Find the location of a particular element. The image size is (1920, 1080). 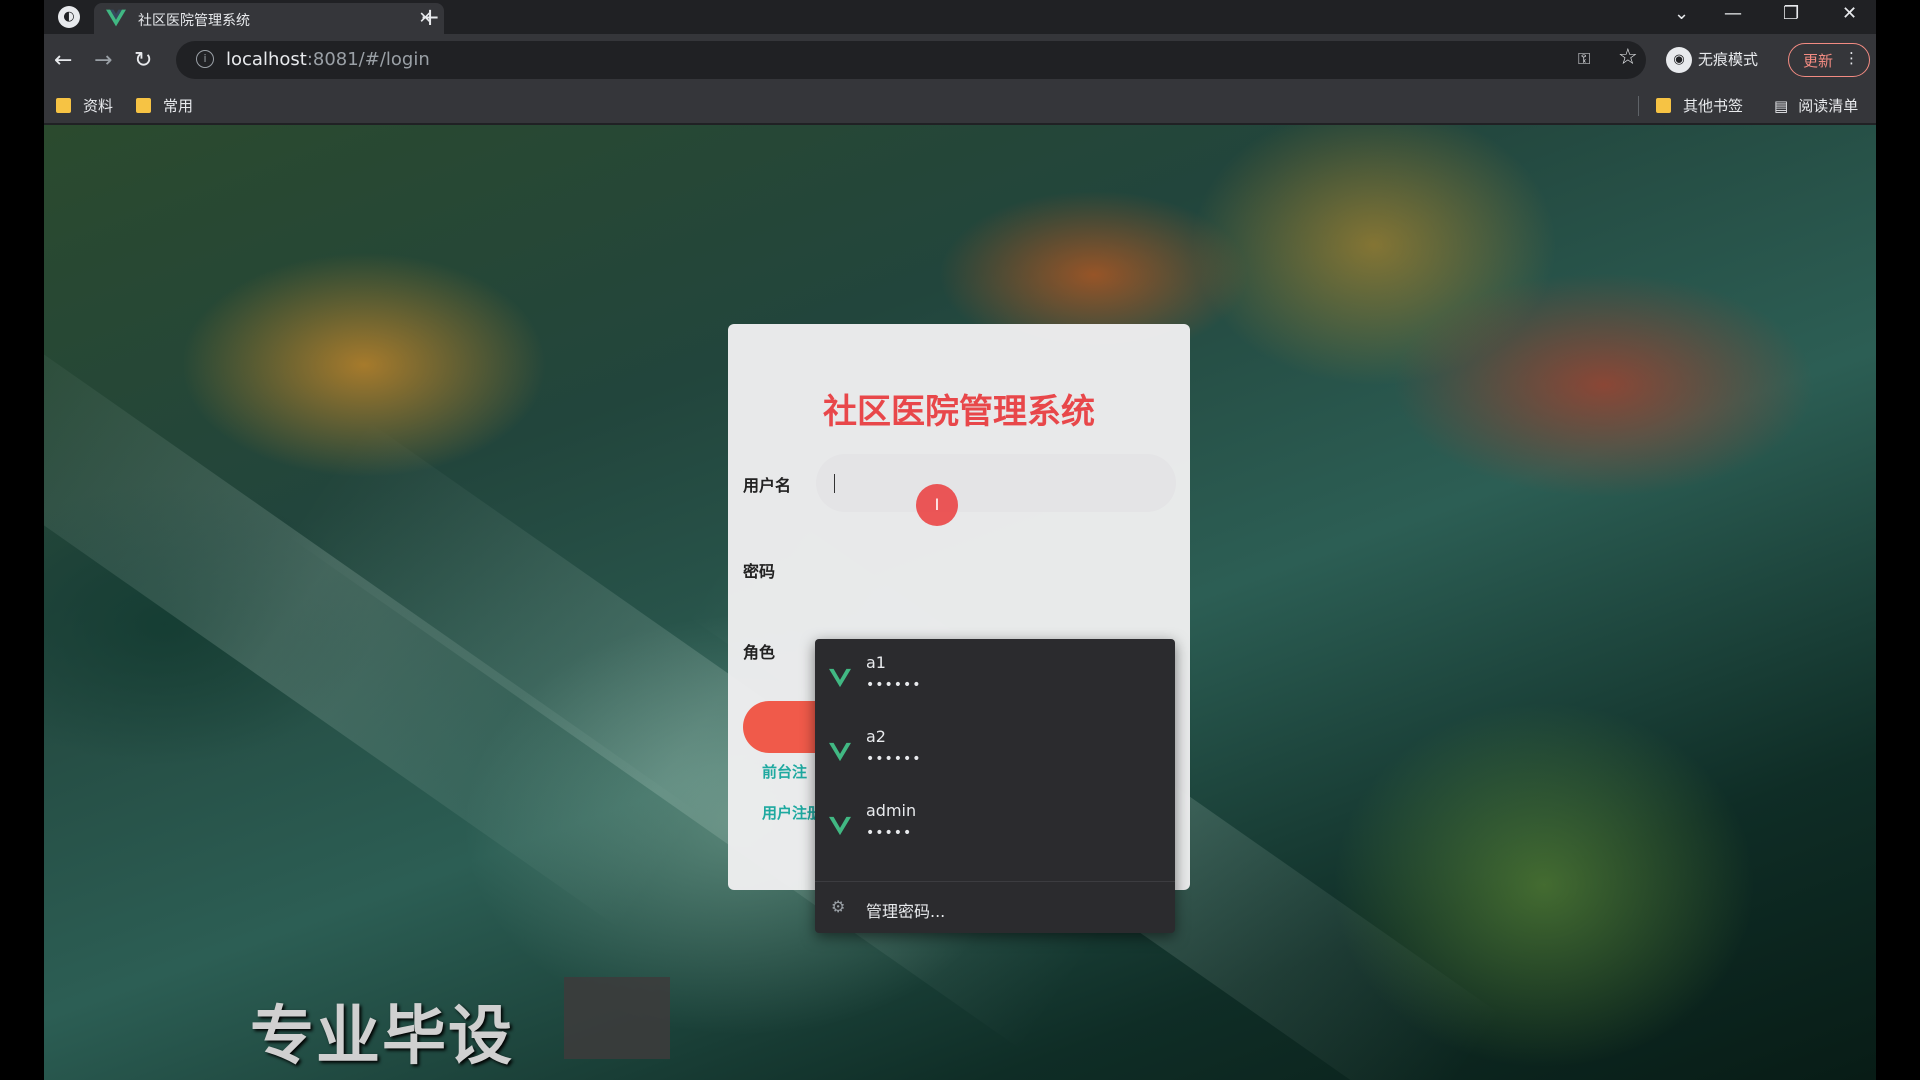

reading-list-icon: ▤ is located at coordinates (1781, 106).